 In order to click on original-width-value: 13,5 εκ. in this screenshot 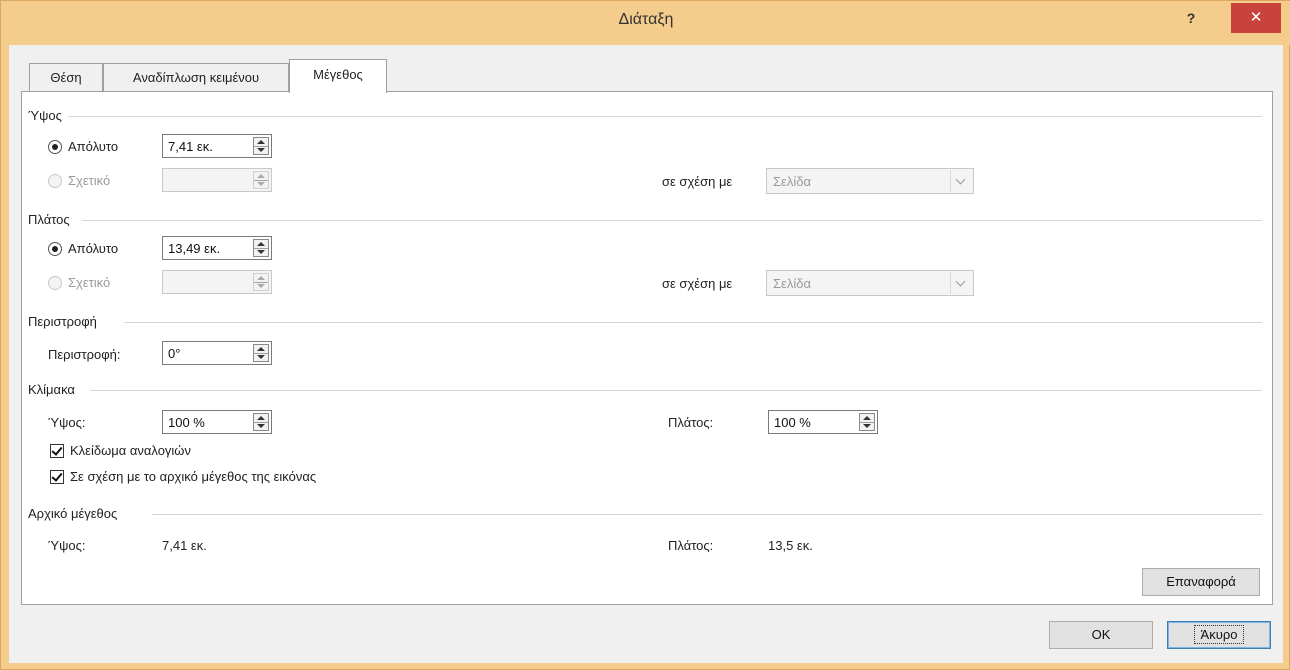, I will do `click(790, 545)`.